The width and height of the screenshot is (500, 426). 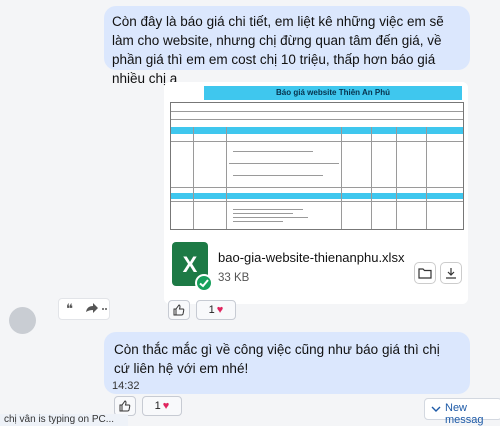 I want to click on avatar, so click(x=22, y=320).